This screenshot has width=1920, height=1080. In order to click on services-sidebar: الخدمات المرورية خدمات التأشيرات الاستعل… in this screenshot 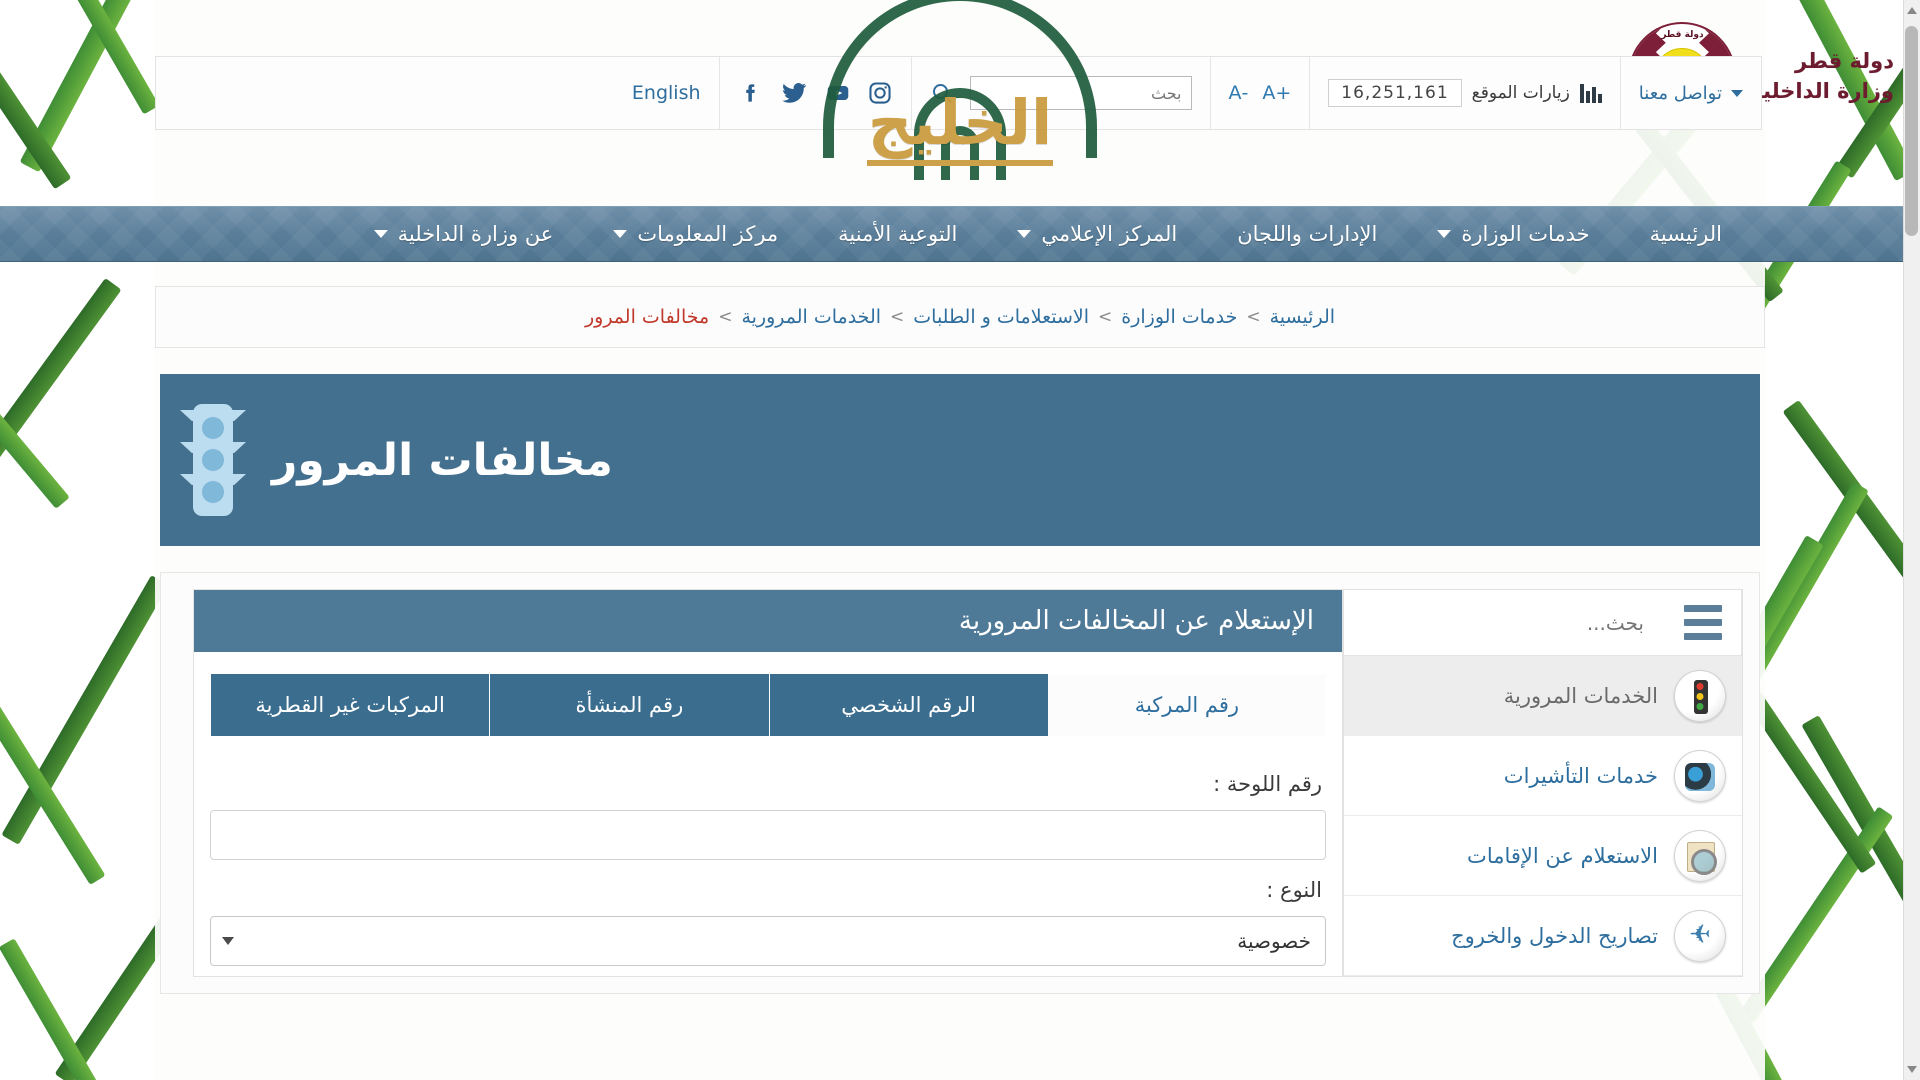, I will do `click(1543, 783)`.